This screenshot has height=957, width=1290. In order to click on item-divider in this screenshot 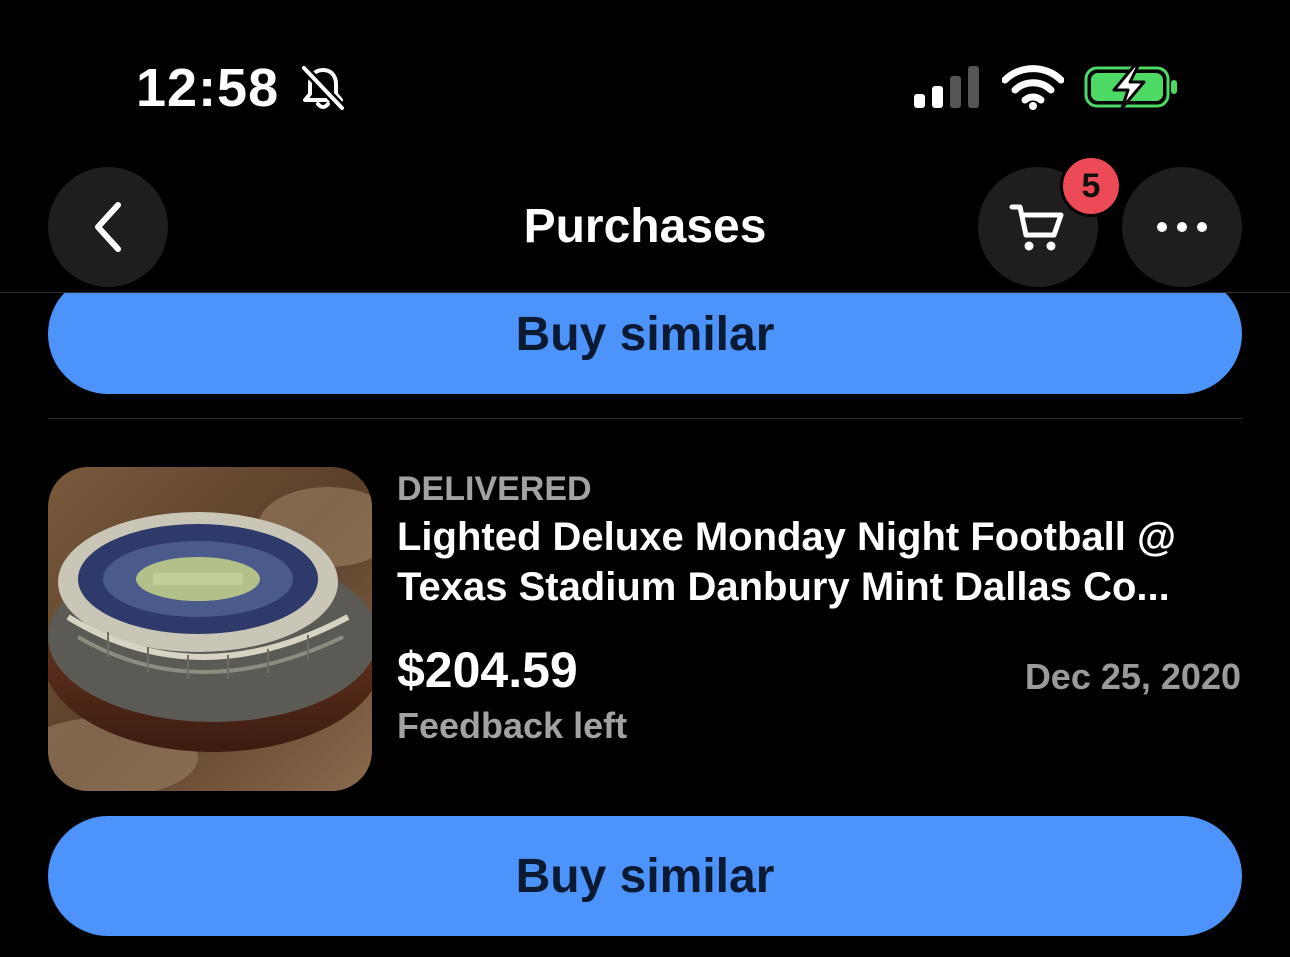, I will do `click(645, 418)`.